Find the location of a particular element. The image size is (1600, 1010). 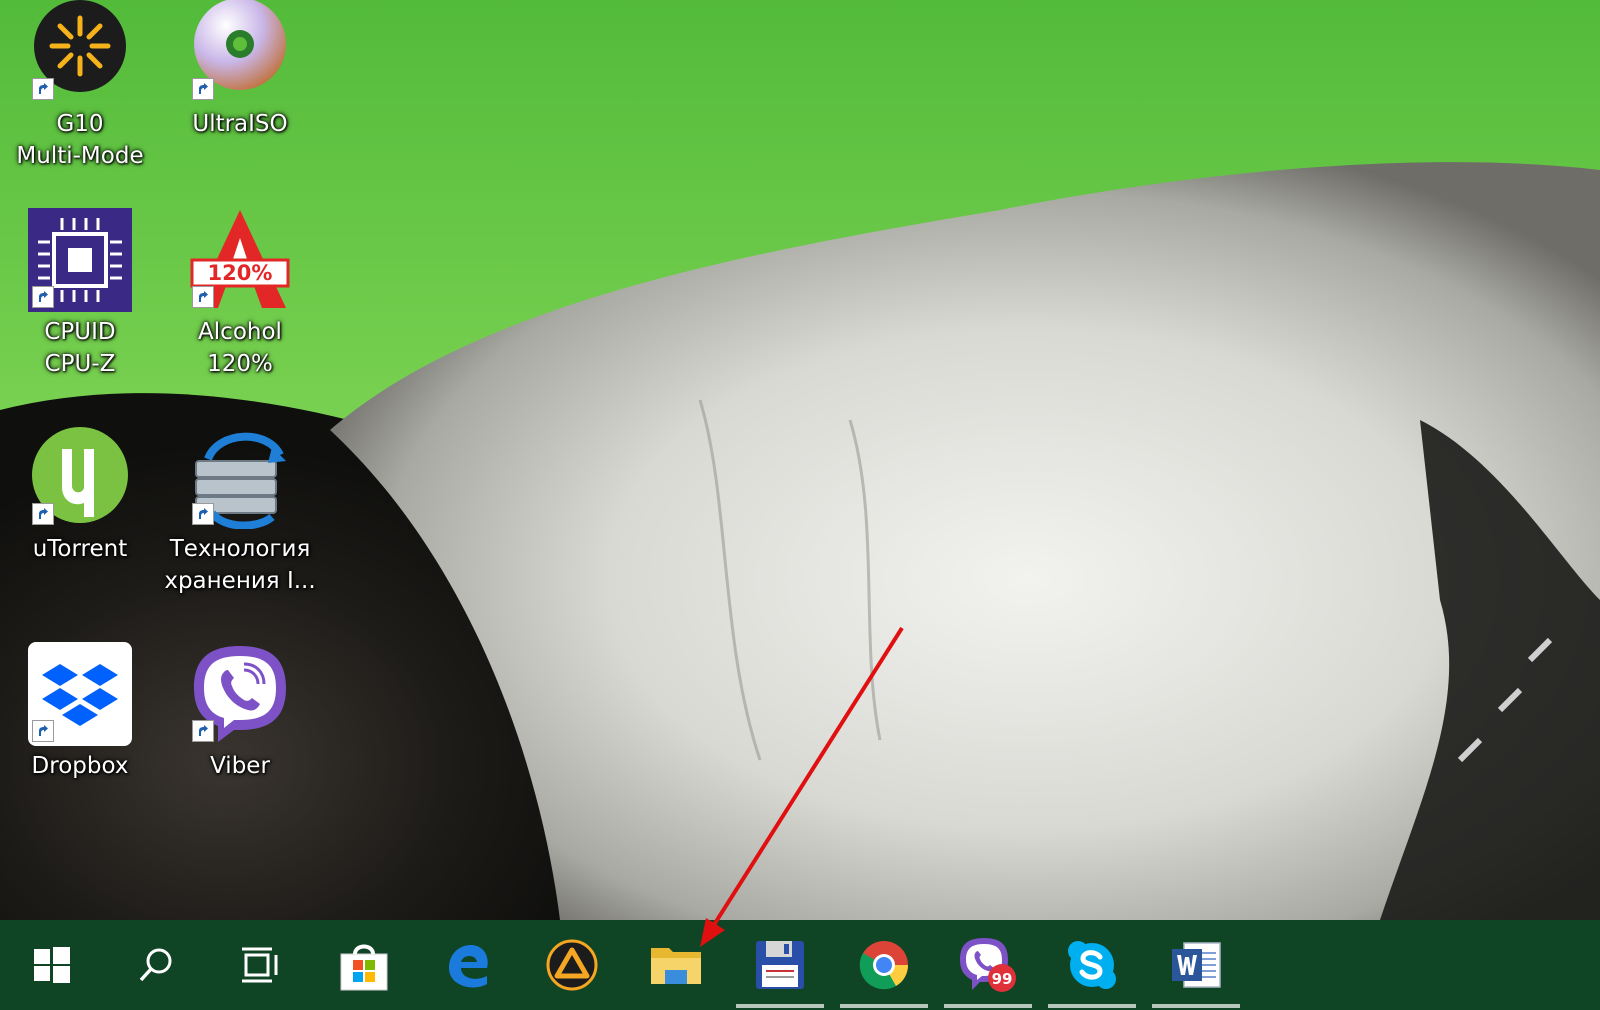

task-view-button is located at coordinates (260, 965).